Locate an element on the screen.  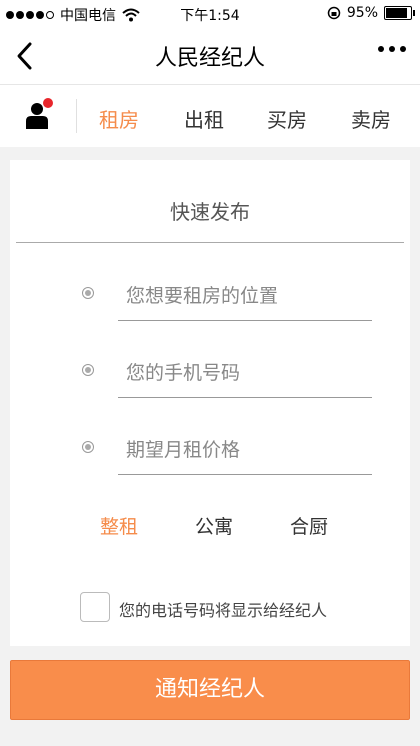
rent-type-whole: 整租 is located at coordinates (119, 525).